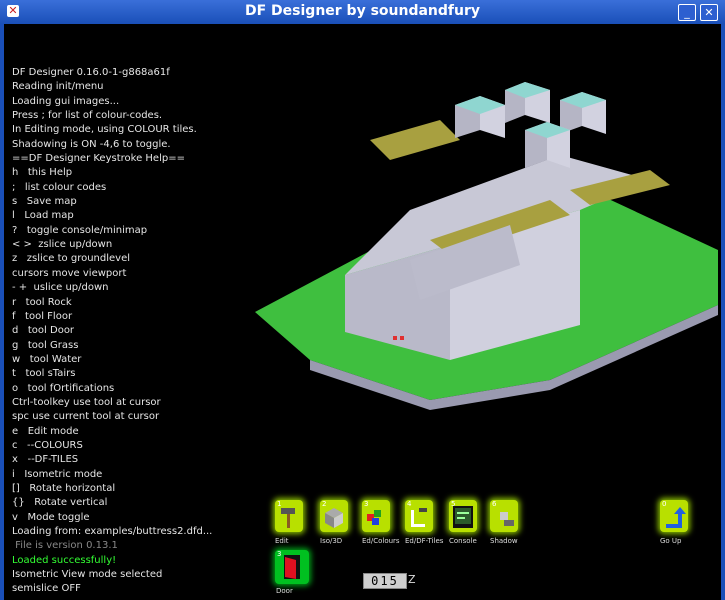 The image size is (725, 600). What do you see at coordinates (64, 560) in the screenshot?
I see `console-line: Loaded successfully!` at bounding box center [64, 560].